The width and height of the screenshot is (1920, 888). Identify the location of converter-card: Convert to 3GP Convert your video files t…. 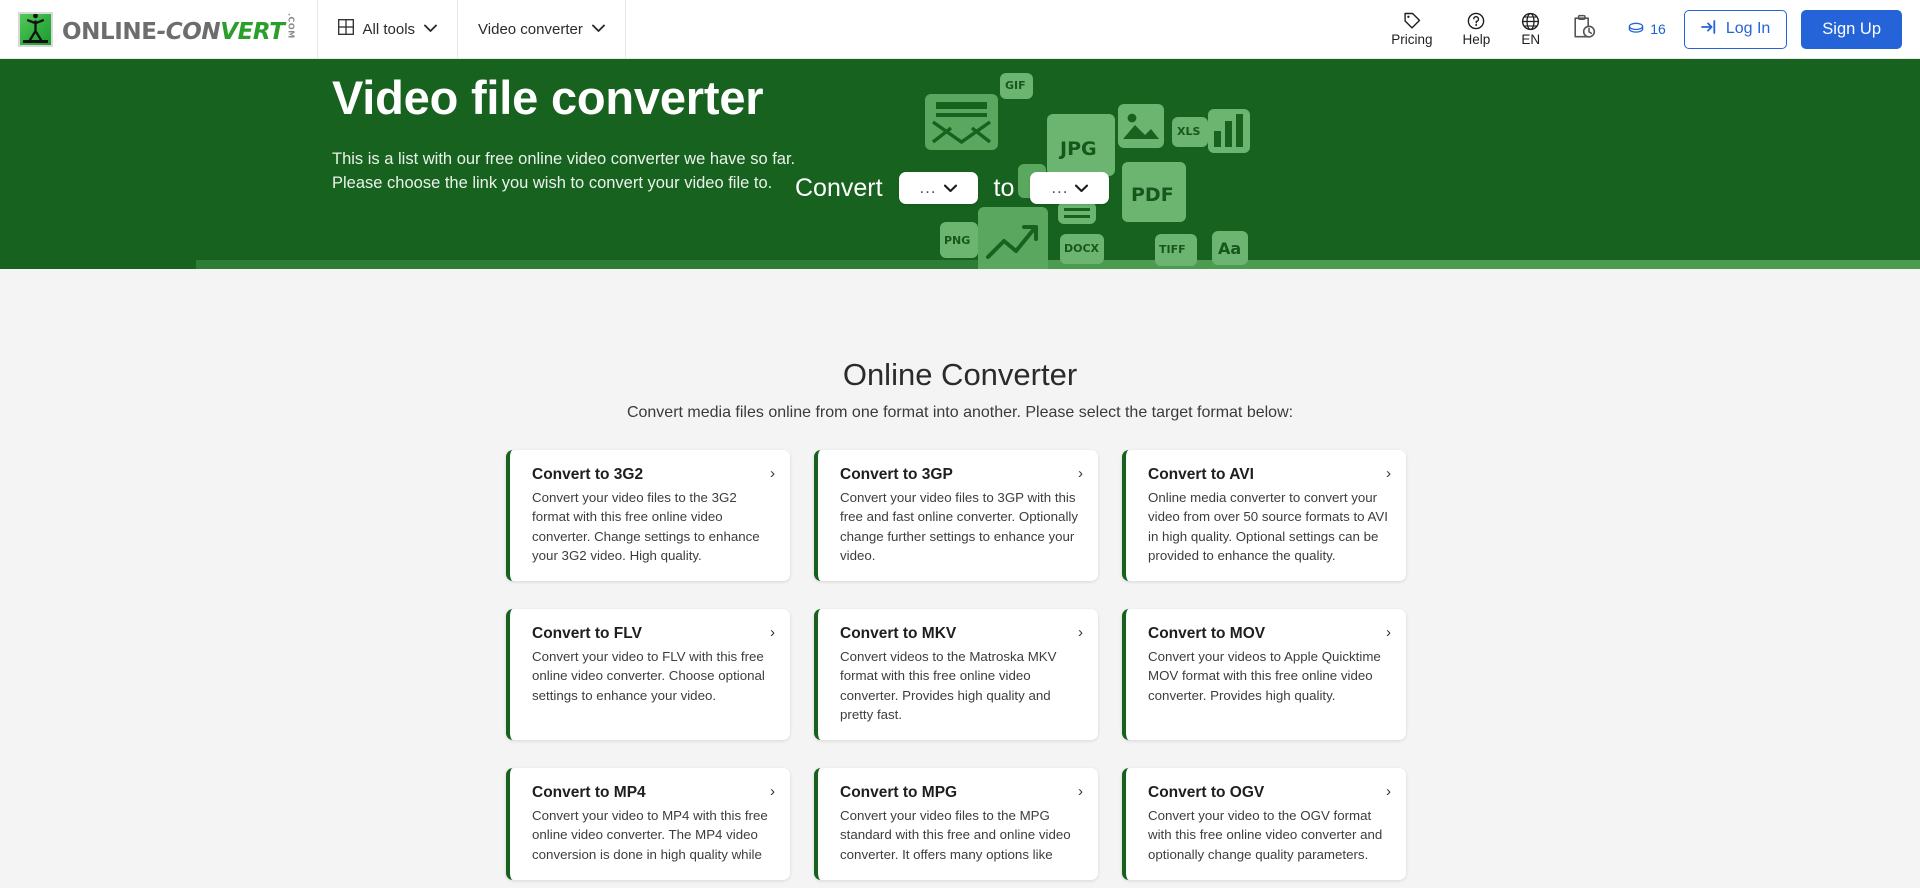
(956, 516).